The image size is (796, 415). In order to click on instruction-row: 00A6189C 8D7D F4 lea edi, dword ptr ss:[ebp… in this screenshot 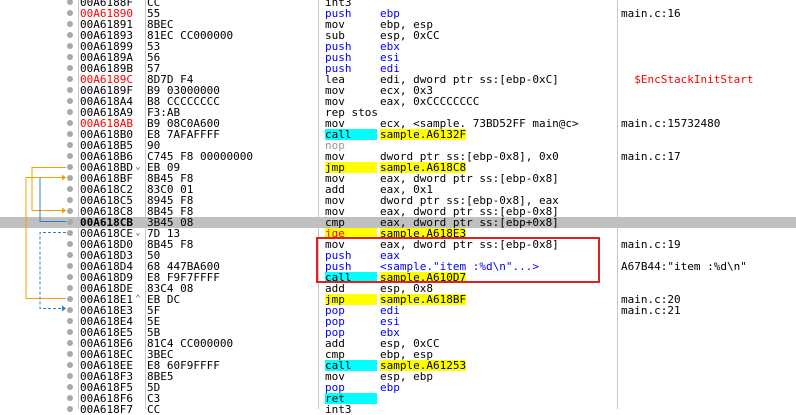, I will do `click(398, 79)`.